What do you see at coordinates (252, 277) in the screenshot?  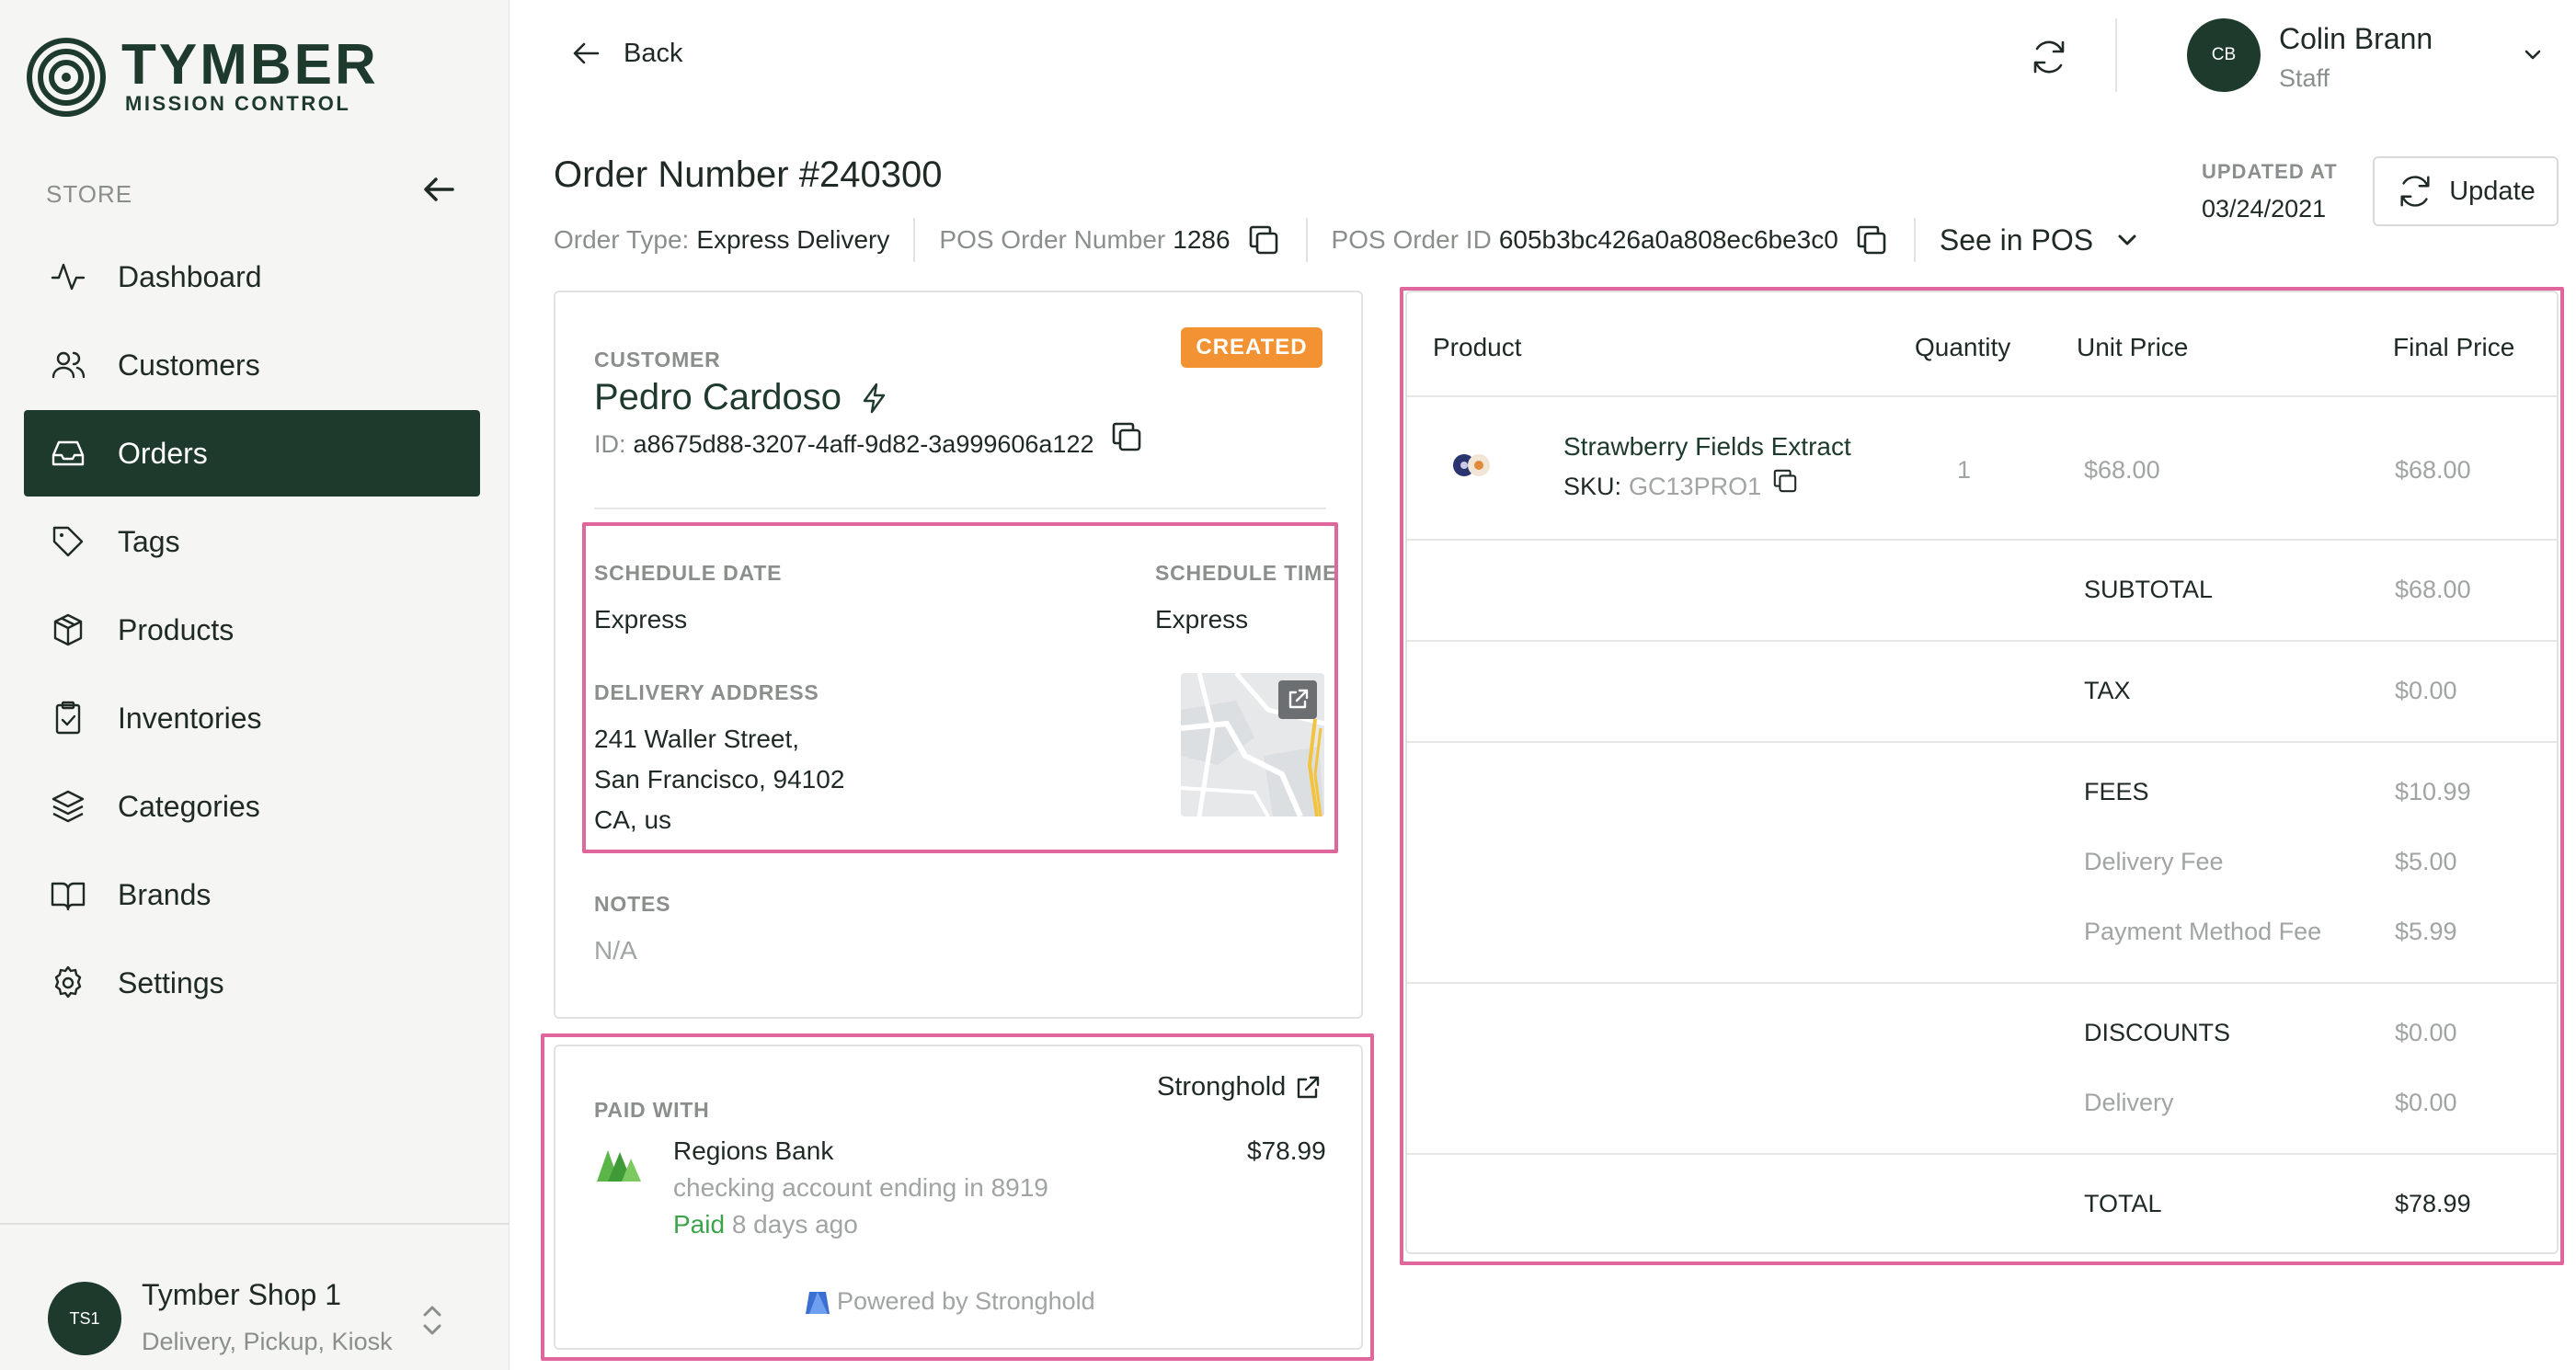 I see `sidebar-item-dashboard: Dashboard` at bounding box center [252, 277].